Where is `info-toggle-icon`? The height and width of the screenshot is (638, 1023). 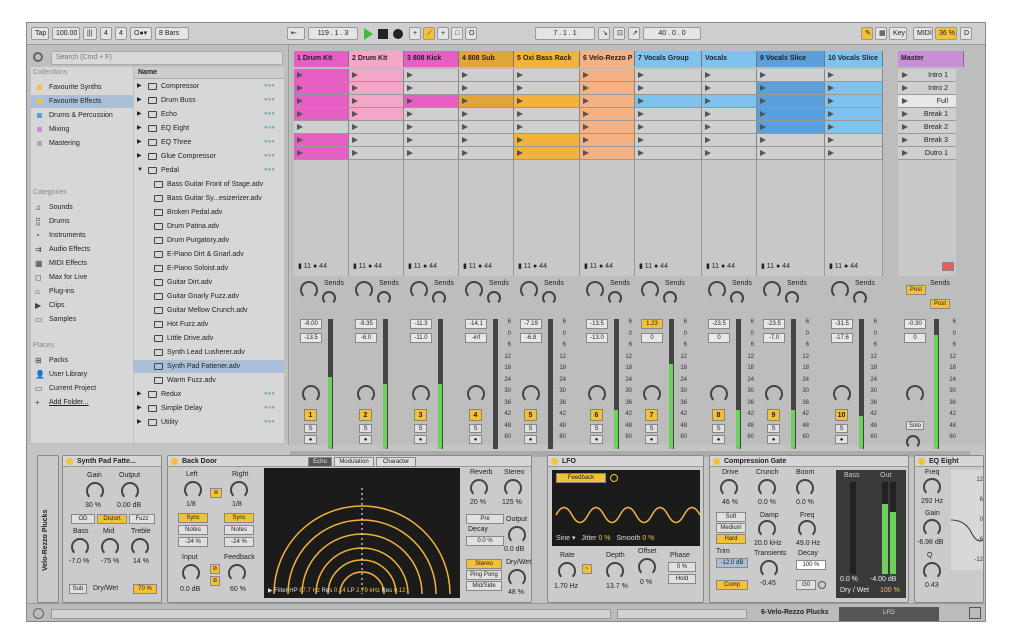 info-toggle-icon is located at coordinates (38, 613).